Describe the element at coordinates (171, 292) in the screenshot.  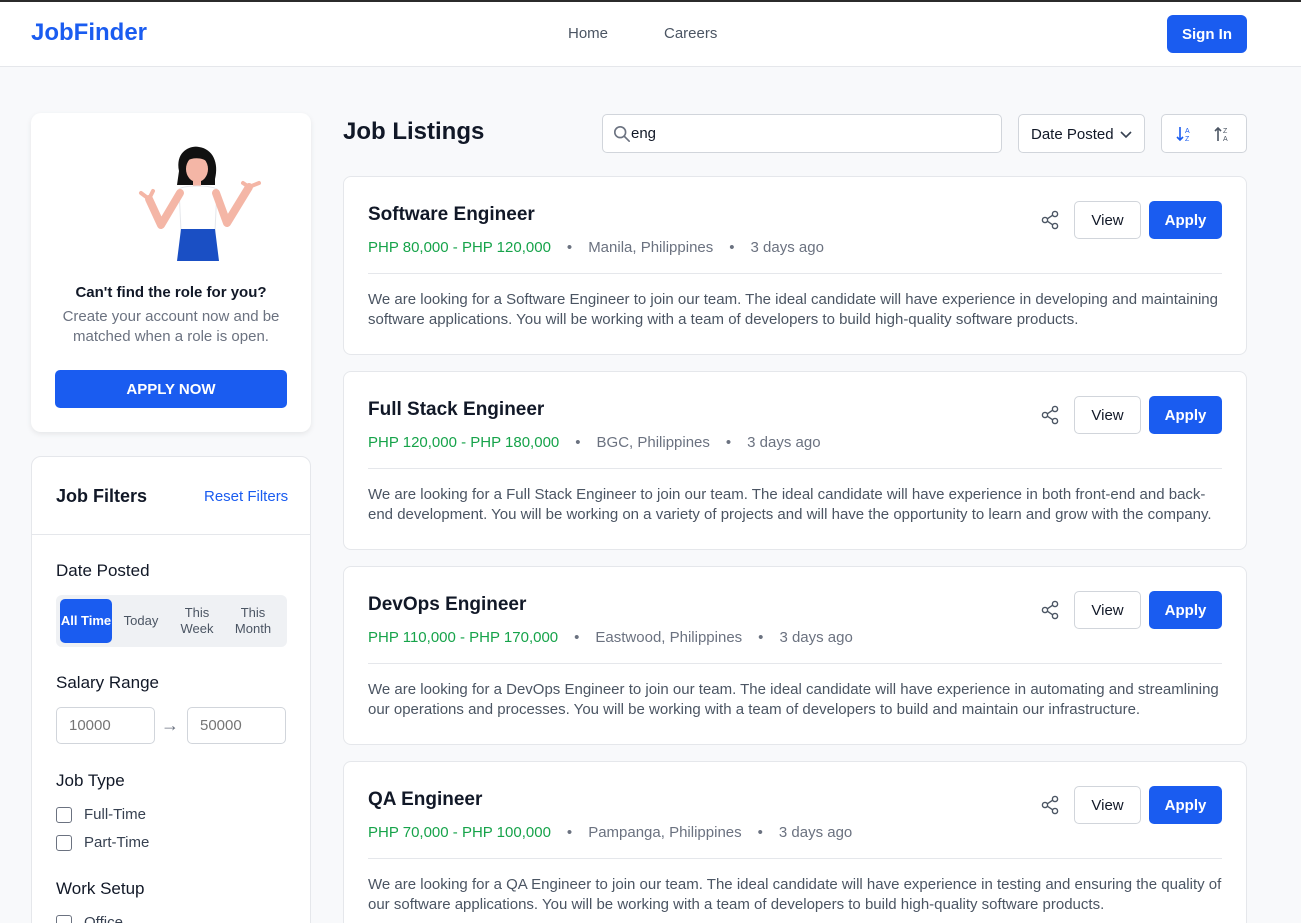
I see `promo-title: Can't find the role for you?` at that location.